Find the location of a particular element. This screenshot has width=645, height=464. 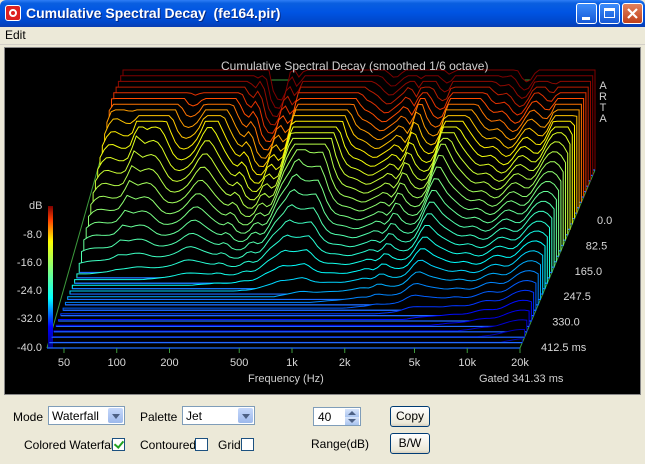

frequency-axis-label: Frequency (Hz) is located at coordinates (286, 379).